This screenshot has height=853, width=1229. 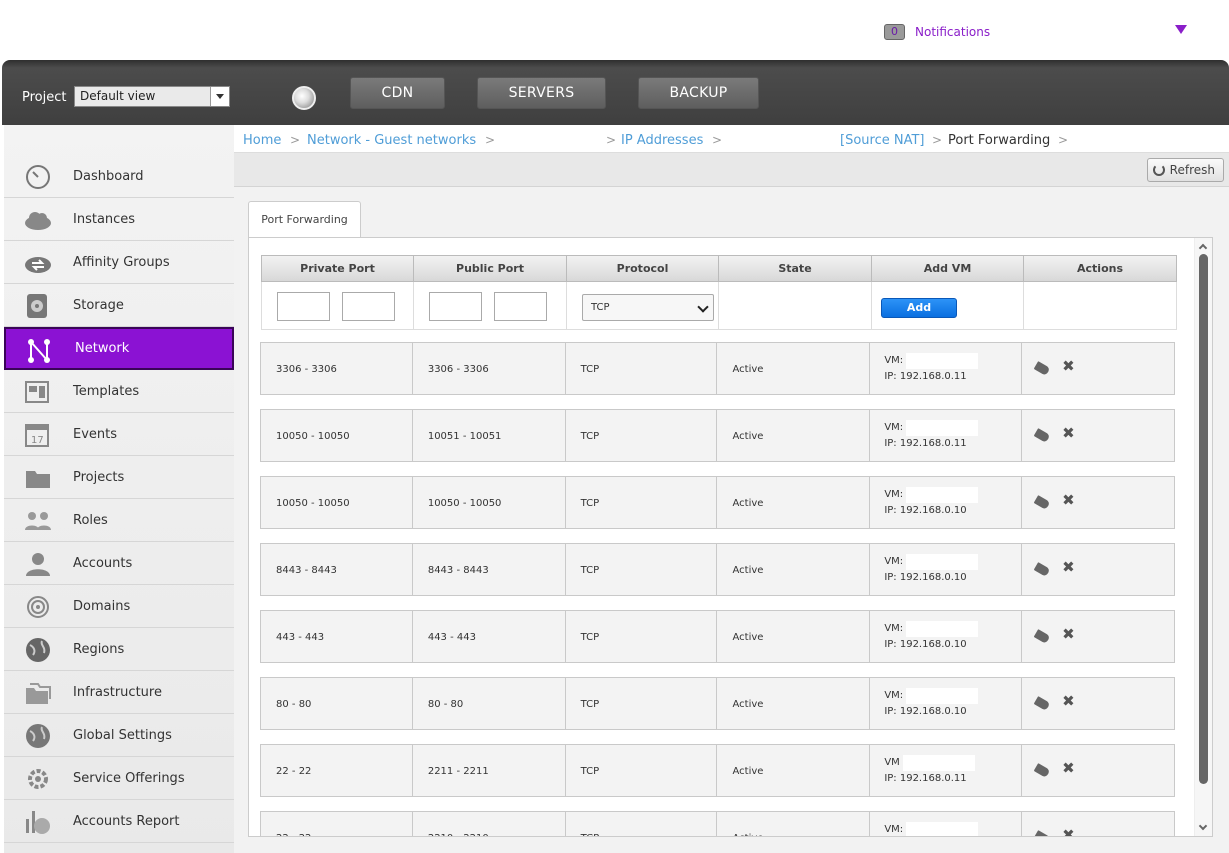 I want to click on sidebar-item-regions: Regions, so click(x=119, y=649).